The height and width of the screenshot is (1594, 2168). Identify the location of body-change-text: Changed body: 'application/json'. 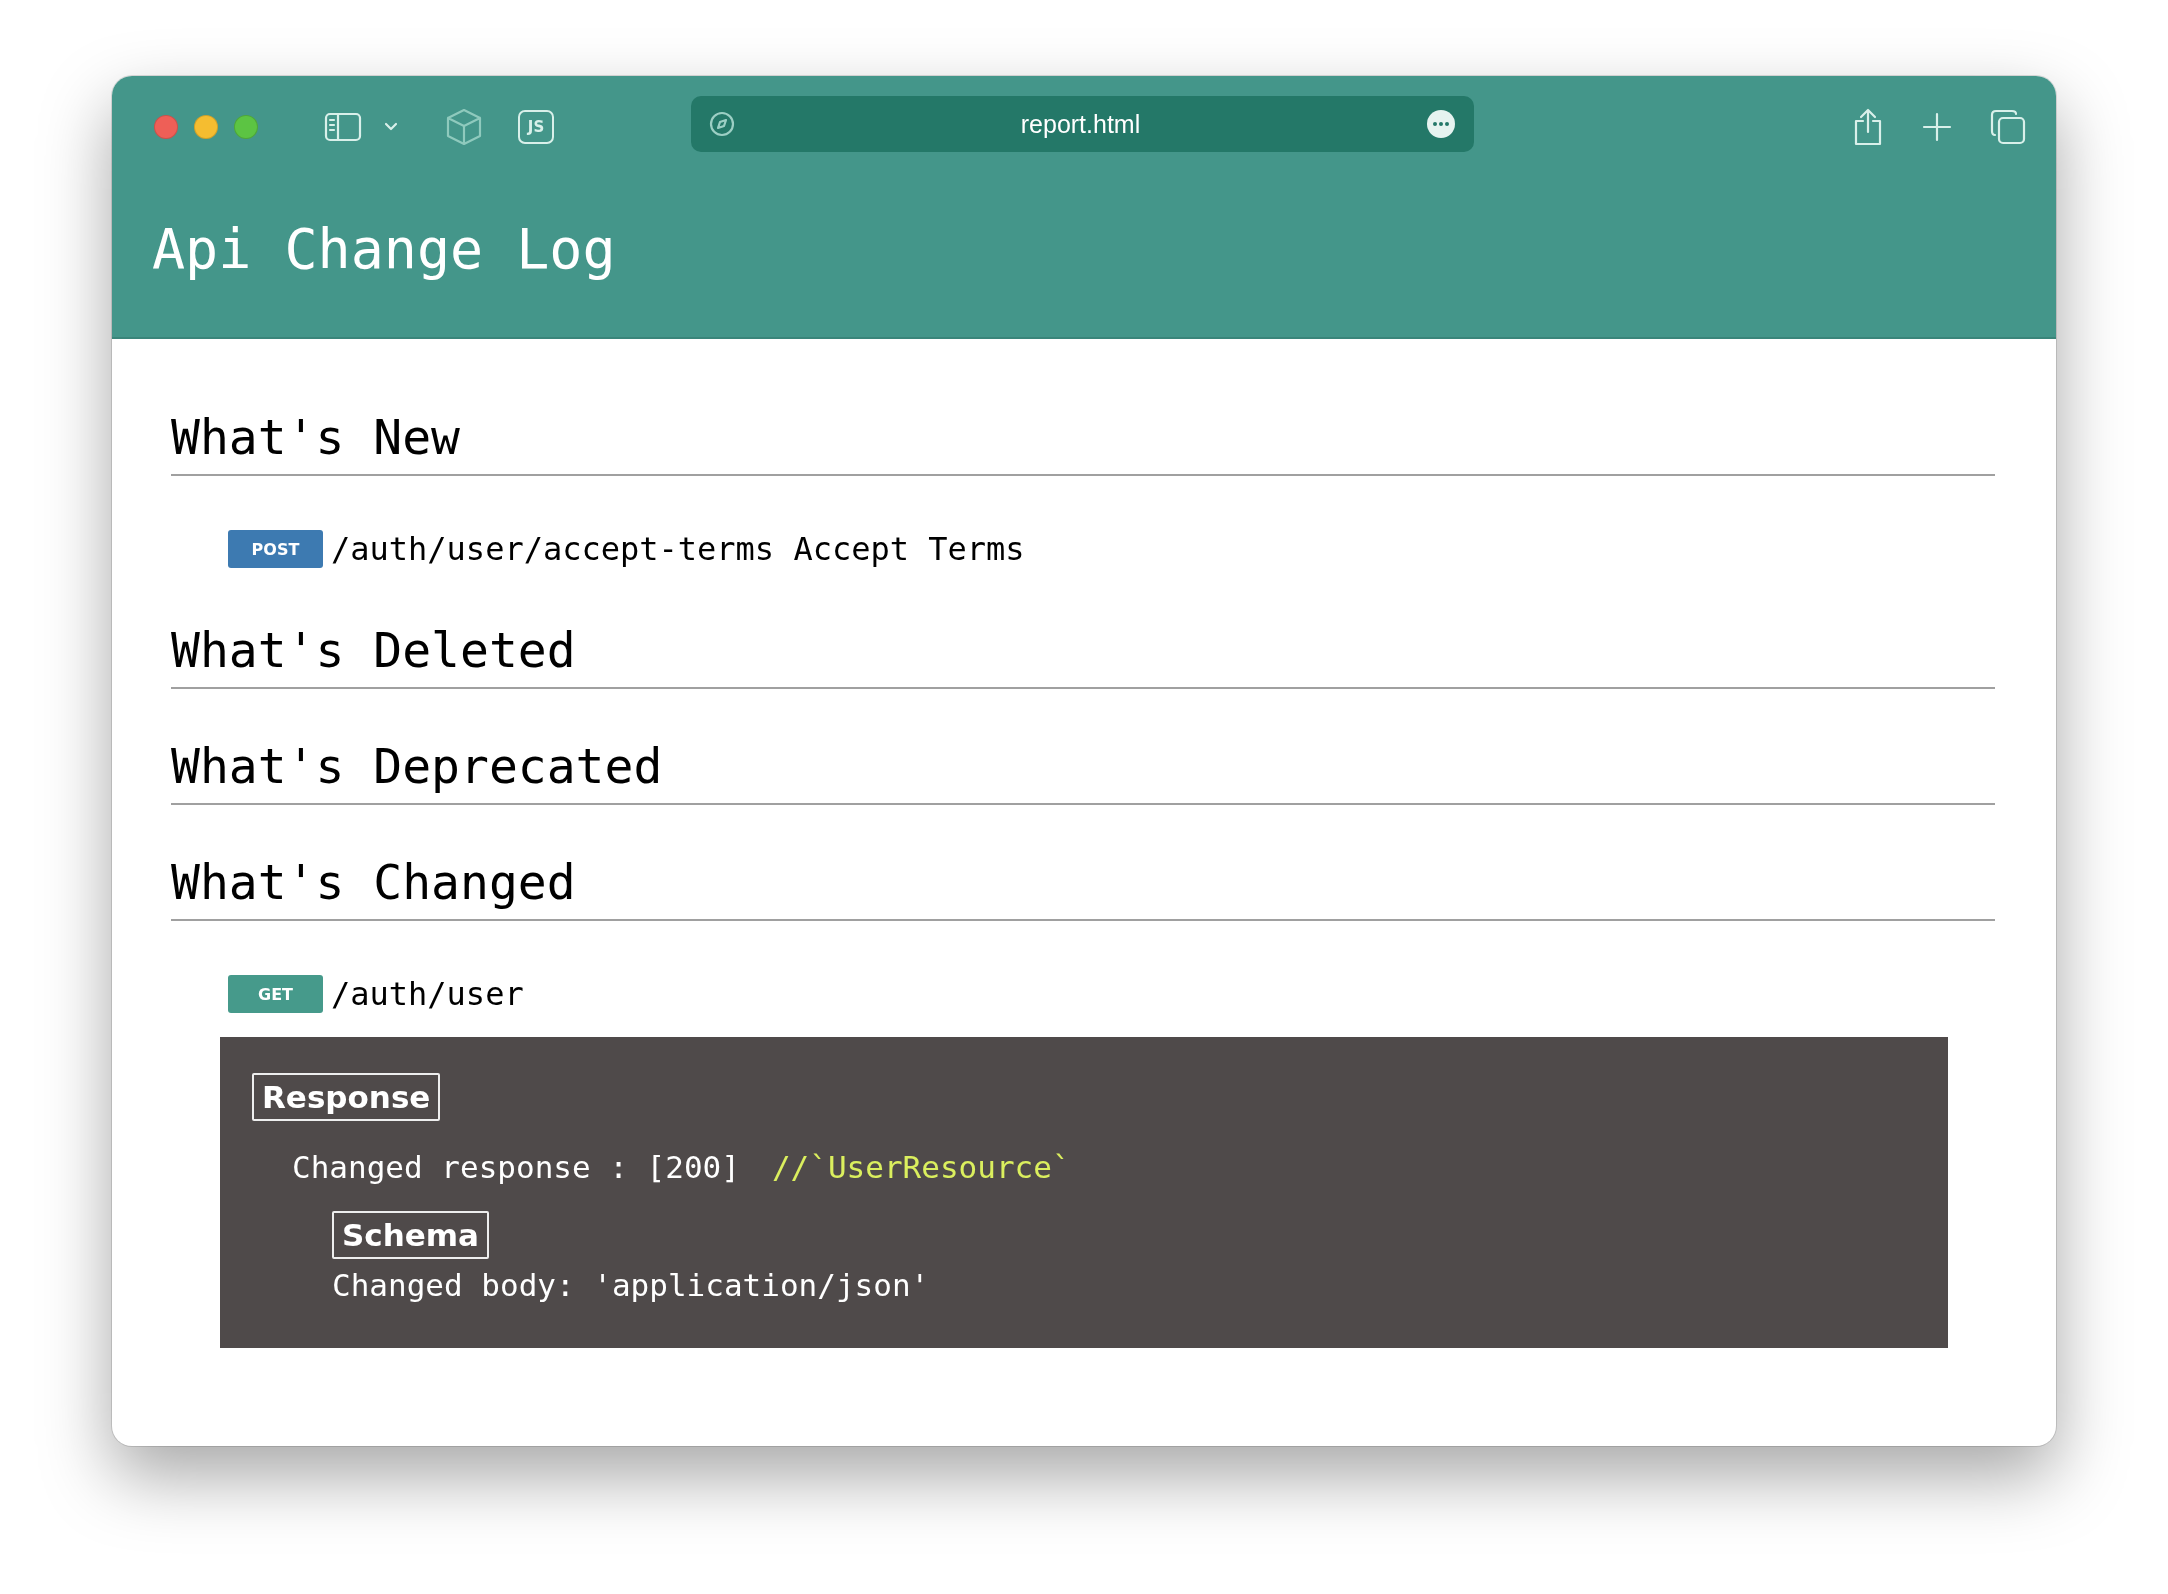
(631, 1285).